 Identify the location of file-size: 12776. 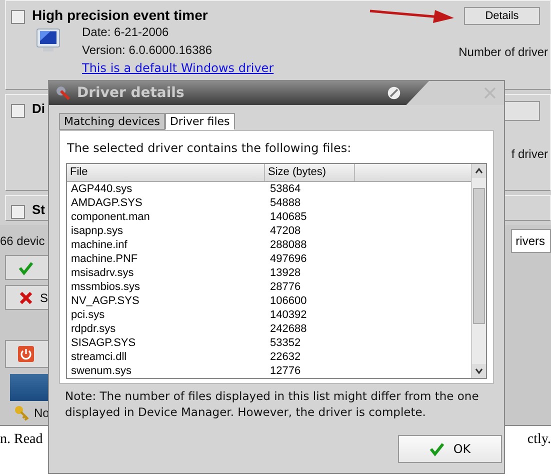
(285, 371).